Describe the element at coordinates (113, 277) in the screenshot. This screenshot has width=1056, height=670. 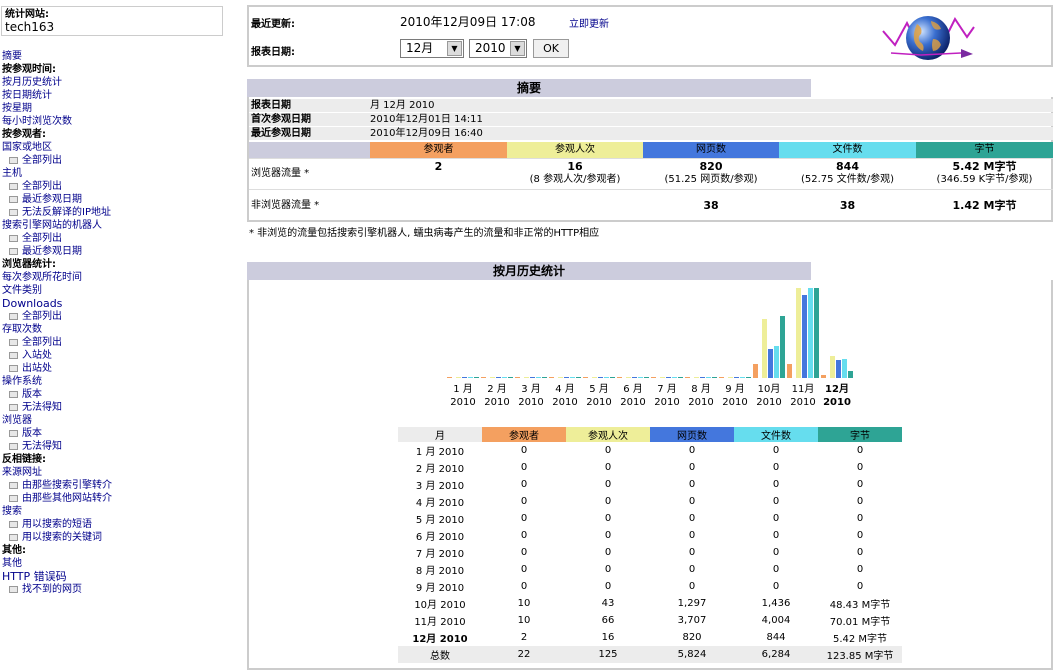
I see `sidebar-item-17: 每次参观所花时间` at that location.